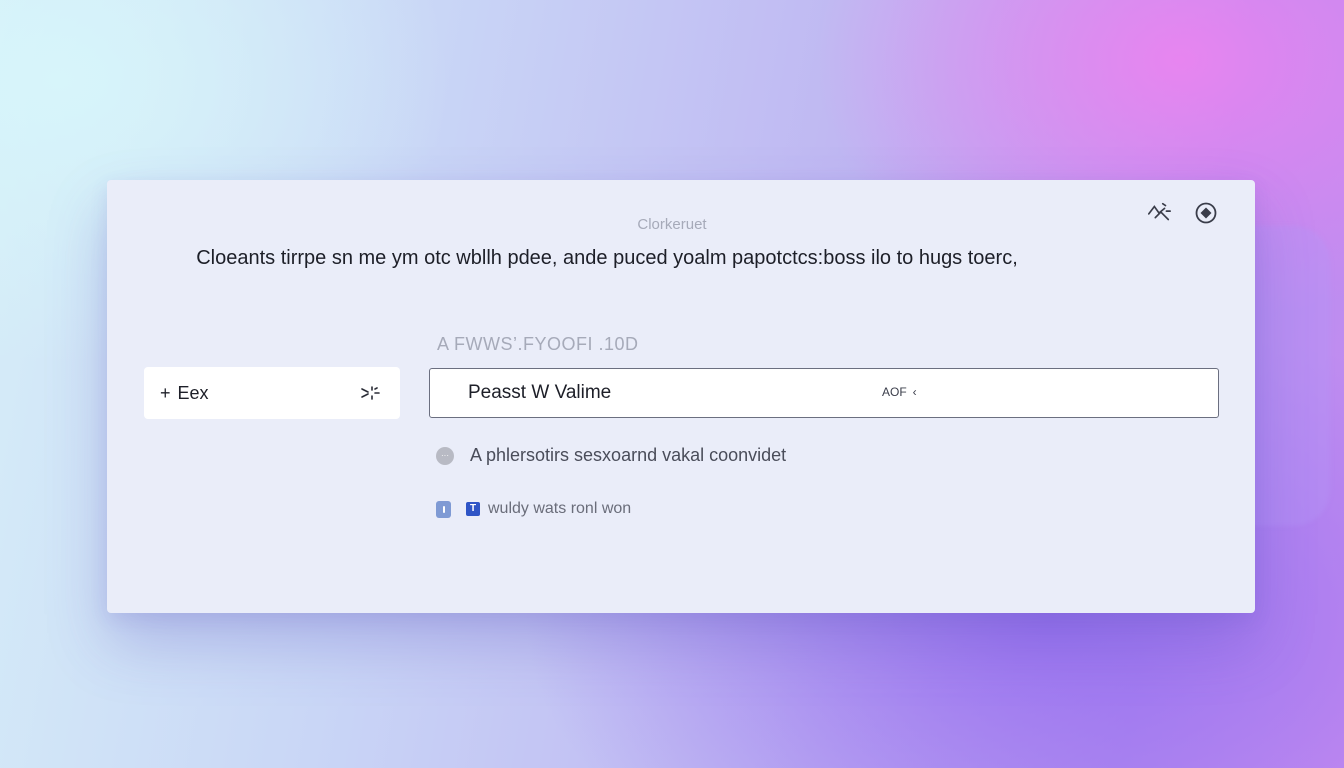 The width and height of the screenshot is (1344, 768). Describe the element at coordinates (540, 392) in the screenshot. I see `value-input-text: Peasst W Valime` at that location.